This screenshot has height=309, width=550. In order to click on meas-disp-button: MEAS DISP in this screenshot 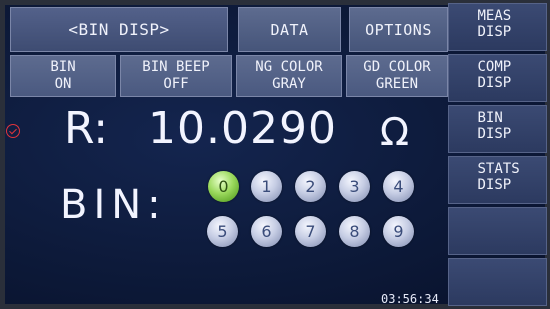, I will do `click(497, 27)`.